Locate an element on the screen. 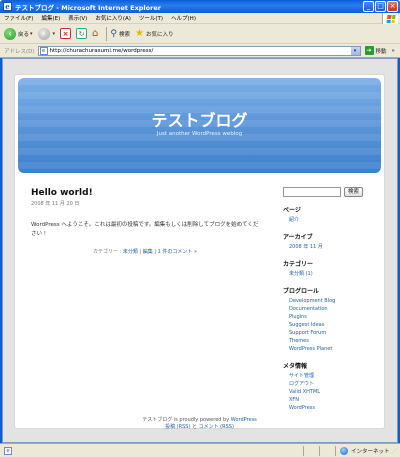  stop-button: × is located at coordinates (66, 33).